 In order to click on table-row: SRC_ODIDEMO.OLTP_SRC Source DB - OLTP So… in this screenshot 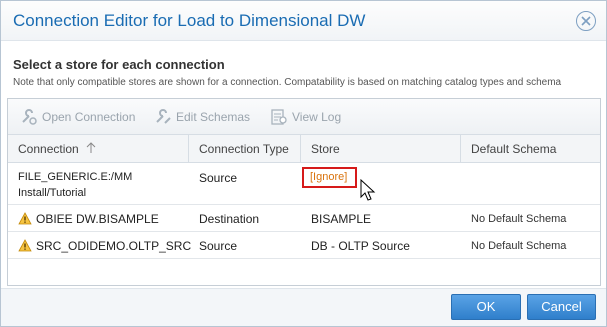, I will do `click(304, 245)`.